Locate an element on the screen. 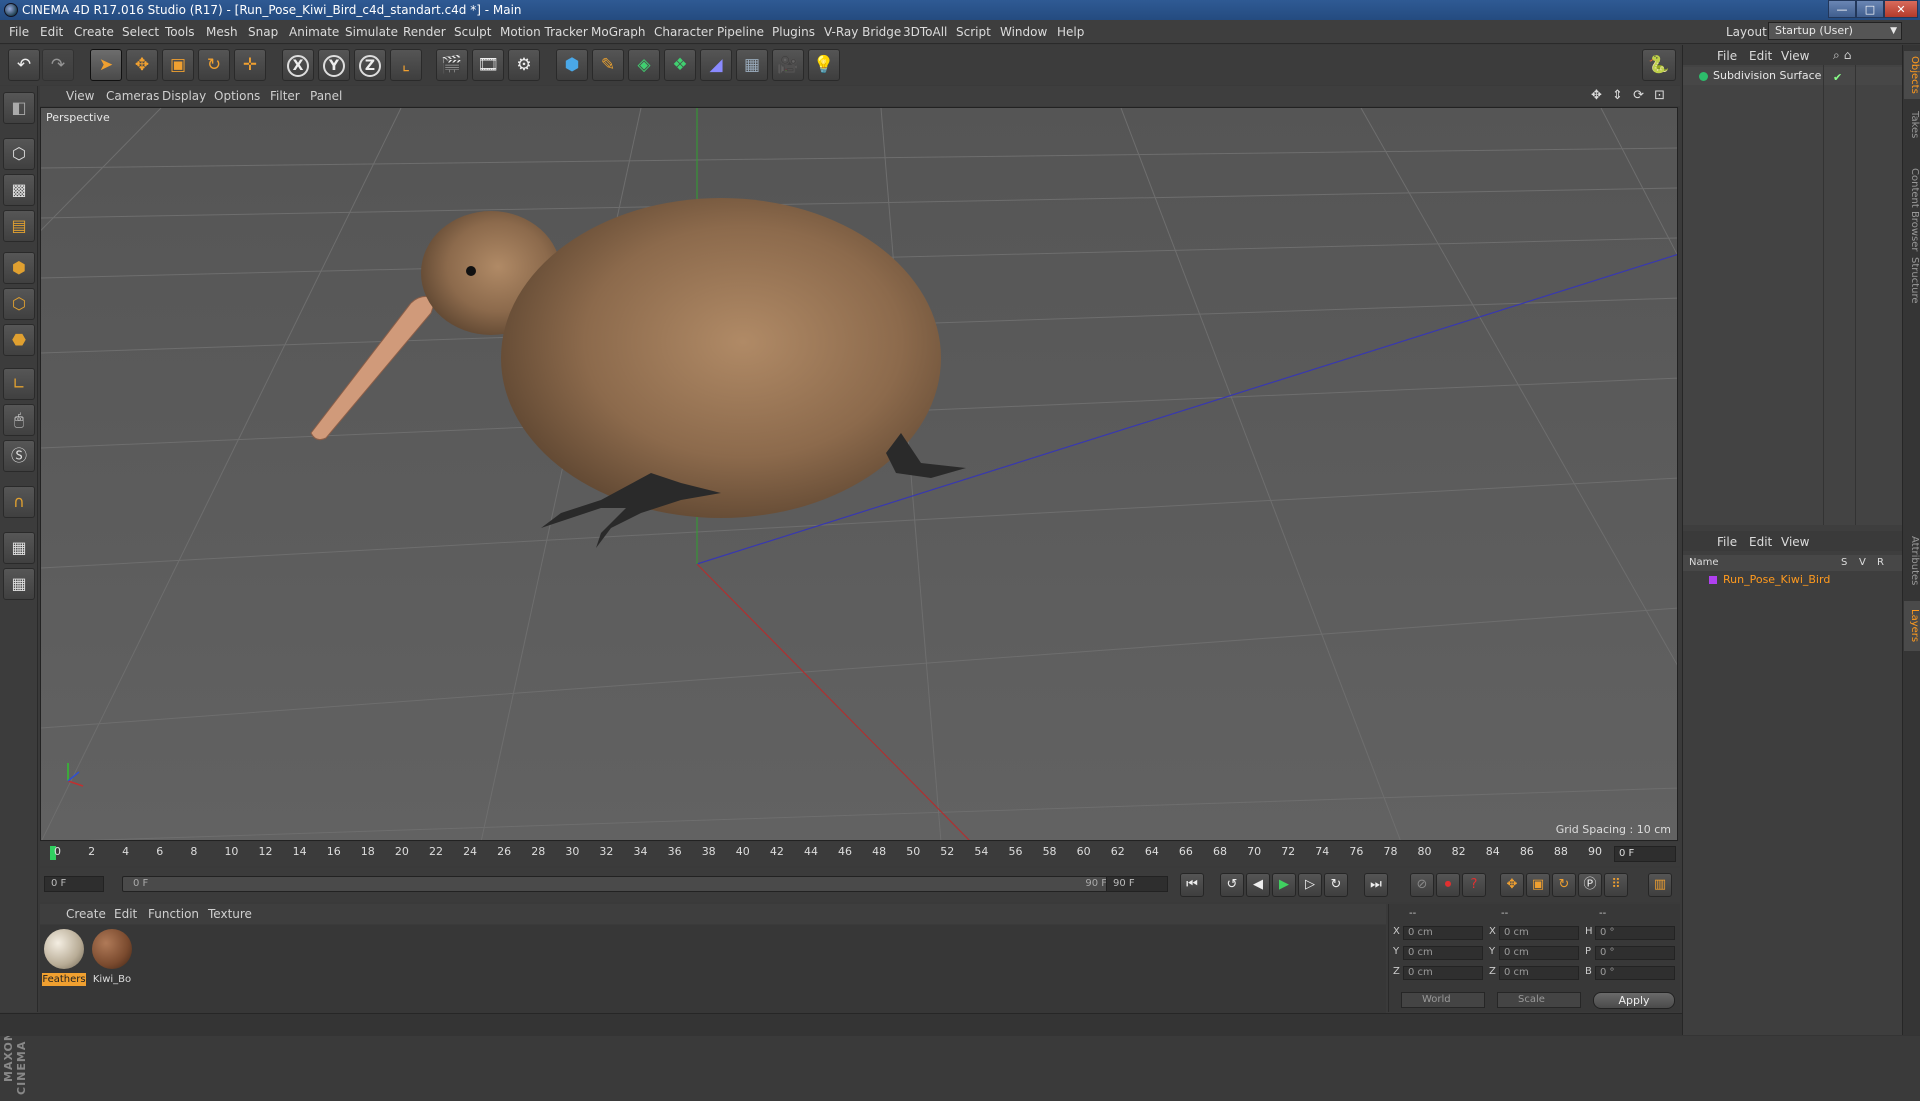 The image size is (1920, 1101). move-tool-button: ✥ is located at coordinates (142, 65).